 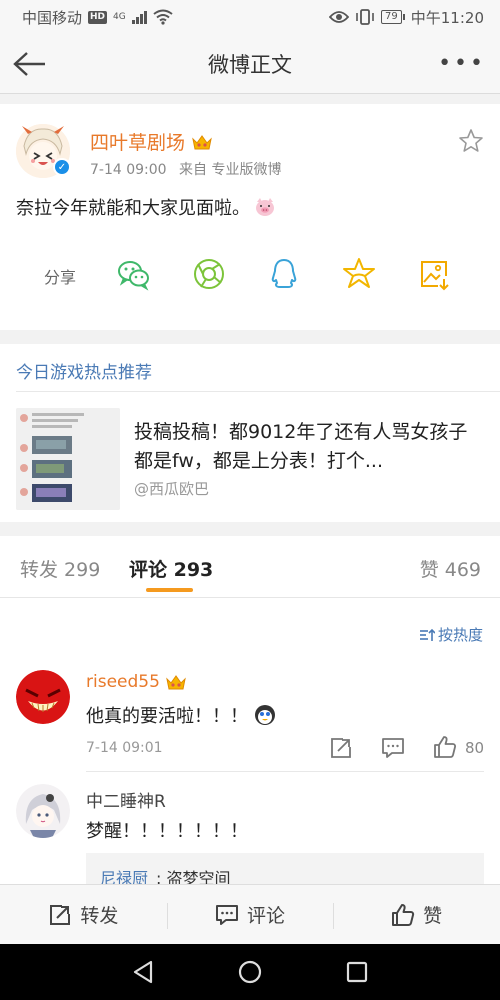 I want to click on hot-thumbnail-image, so click(x=68, y=459).